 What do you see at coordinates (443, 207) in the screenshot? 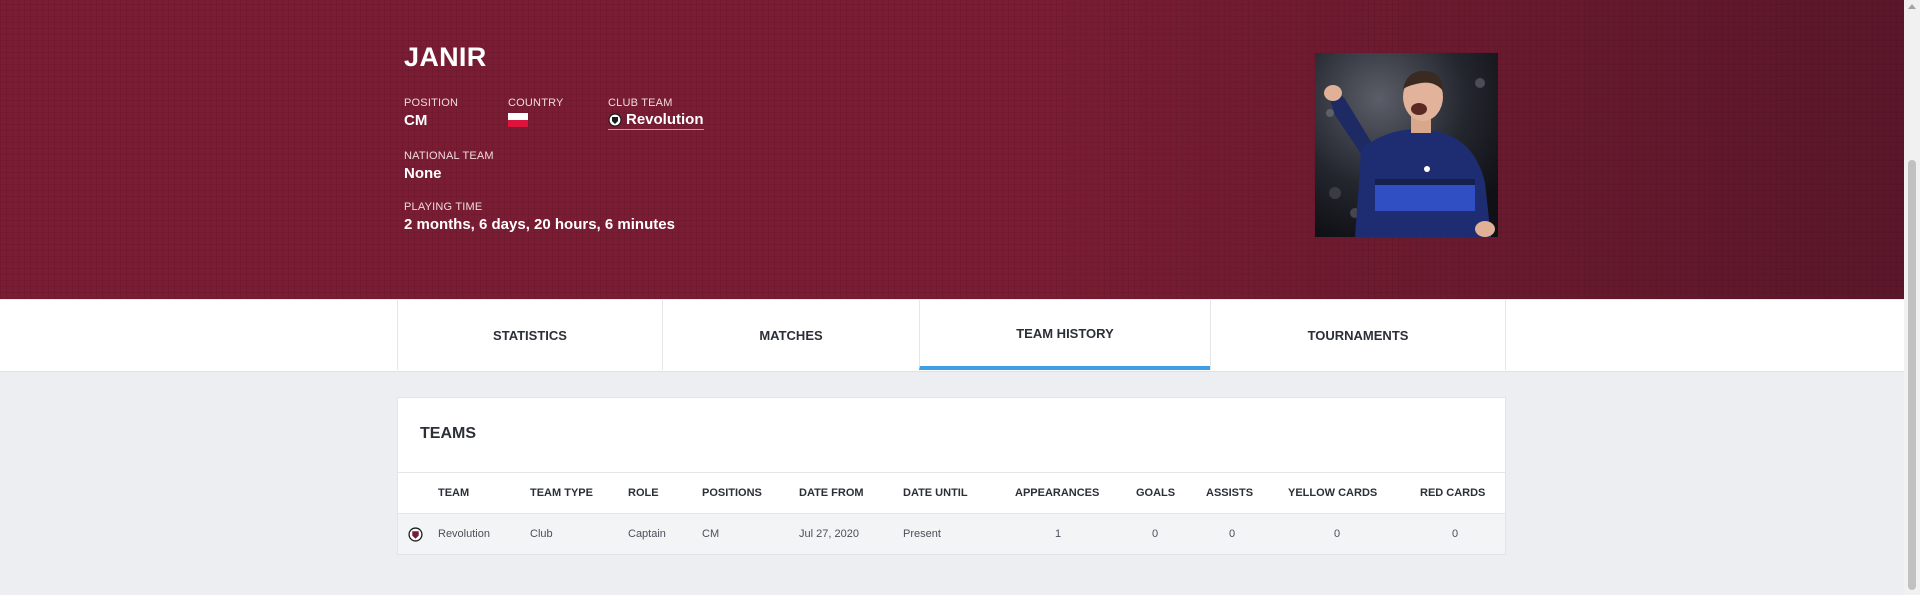
I see `playing-time-label: PLAYING TIME` at bounding box center [443, 207].